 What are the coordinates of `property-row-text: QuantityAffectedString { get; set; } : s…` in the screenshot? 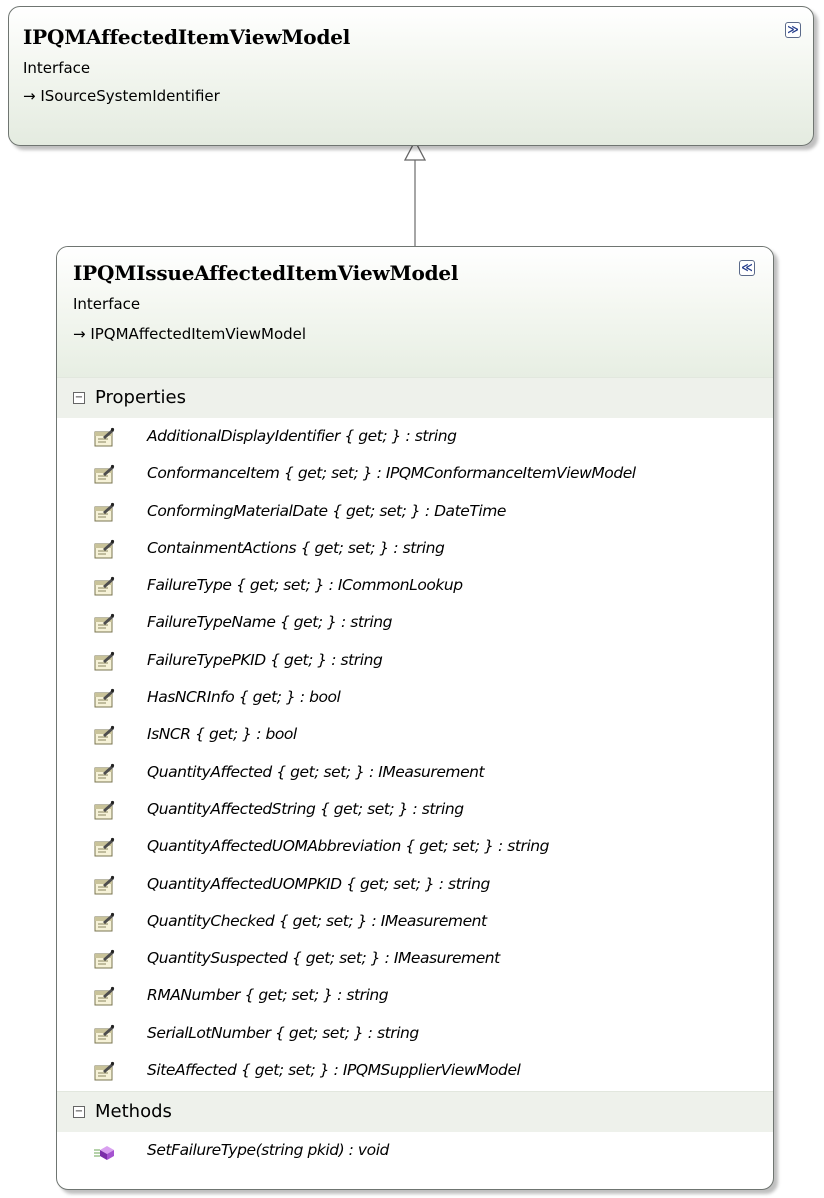 It's located at (305, 808).